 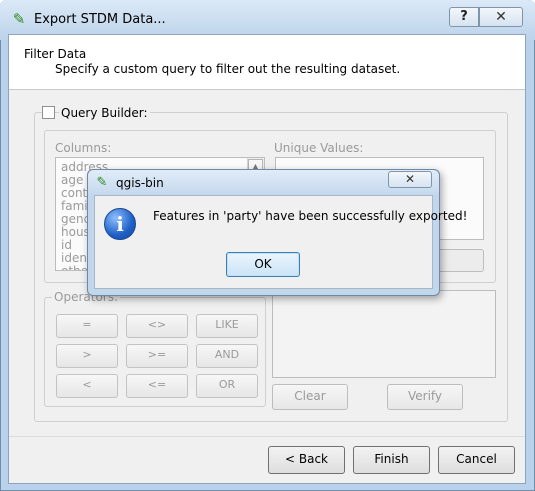 What do you see at coordinates (87, 356) in the screenshot?
I see `operator-greater-button: >` at bounding box center [87, 356].